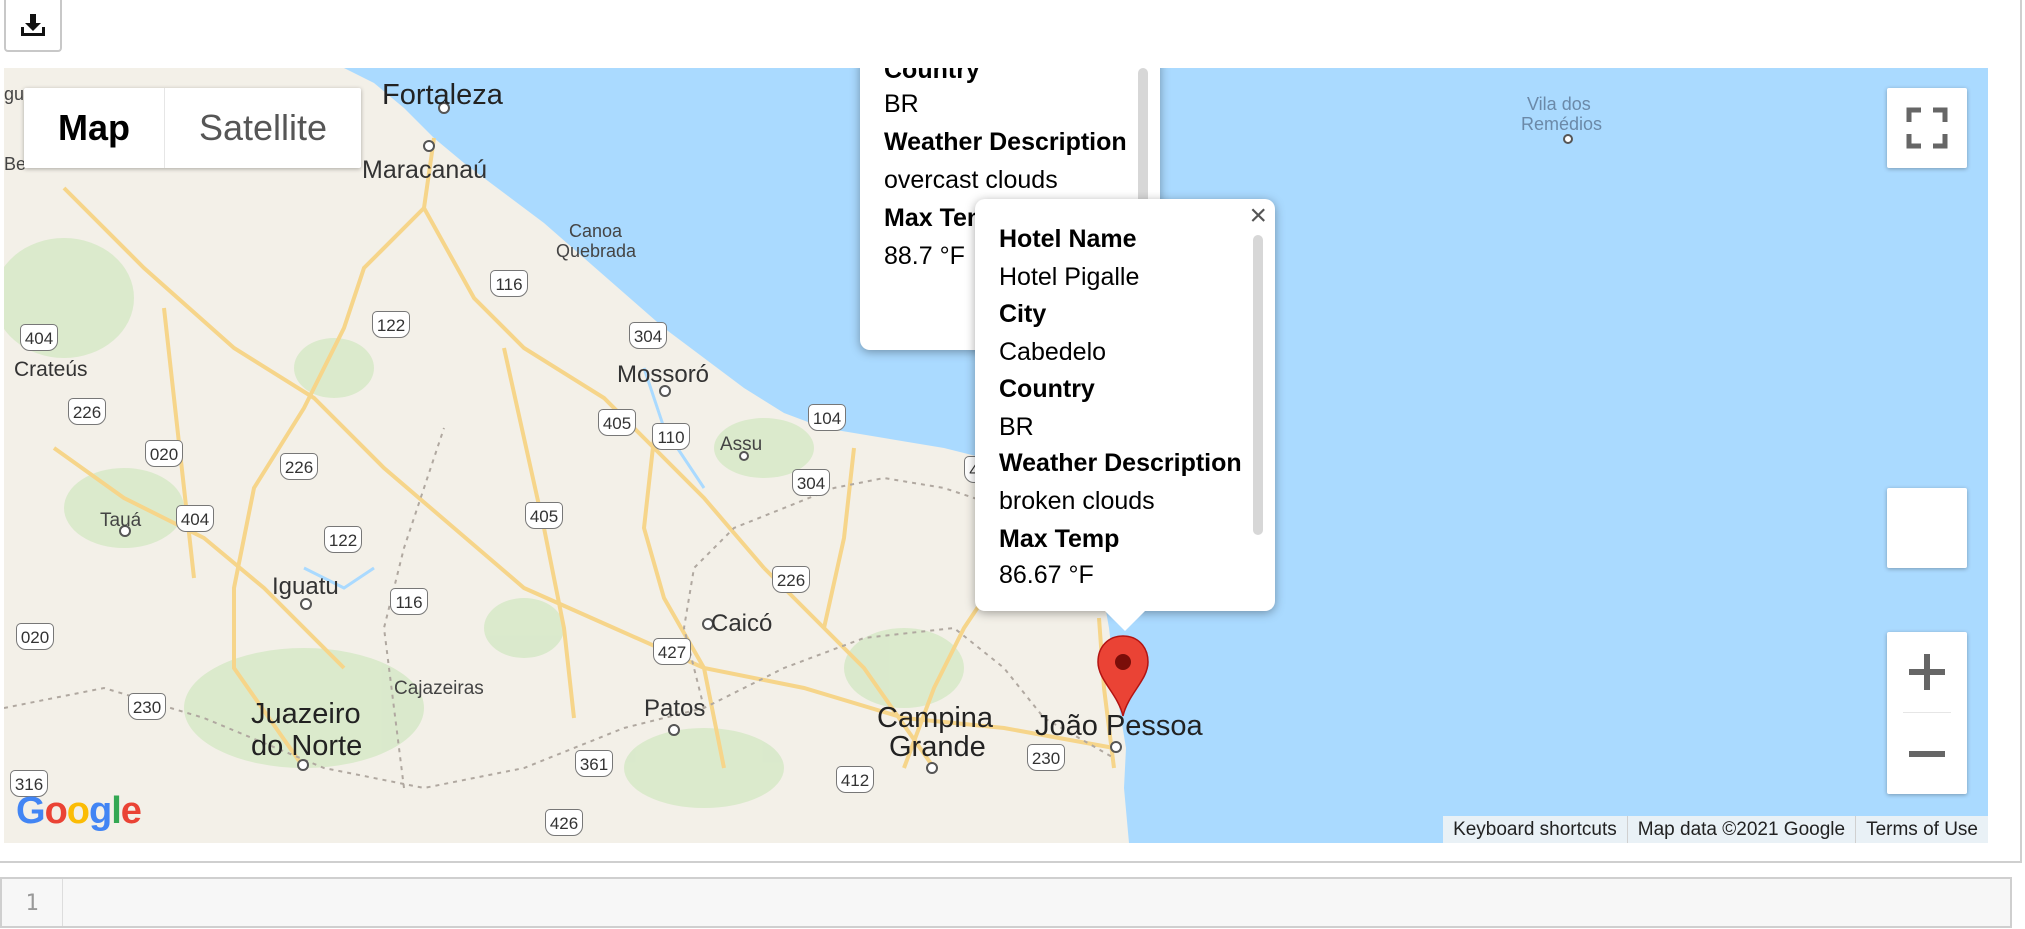  I want to click on label-iguatu: Iguatu, so click(305, 586).